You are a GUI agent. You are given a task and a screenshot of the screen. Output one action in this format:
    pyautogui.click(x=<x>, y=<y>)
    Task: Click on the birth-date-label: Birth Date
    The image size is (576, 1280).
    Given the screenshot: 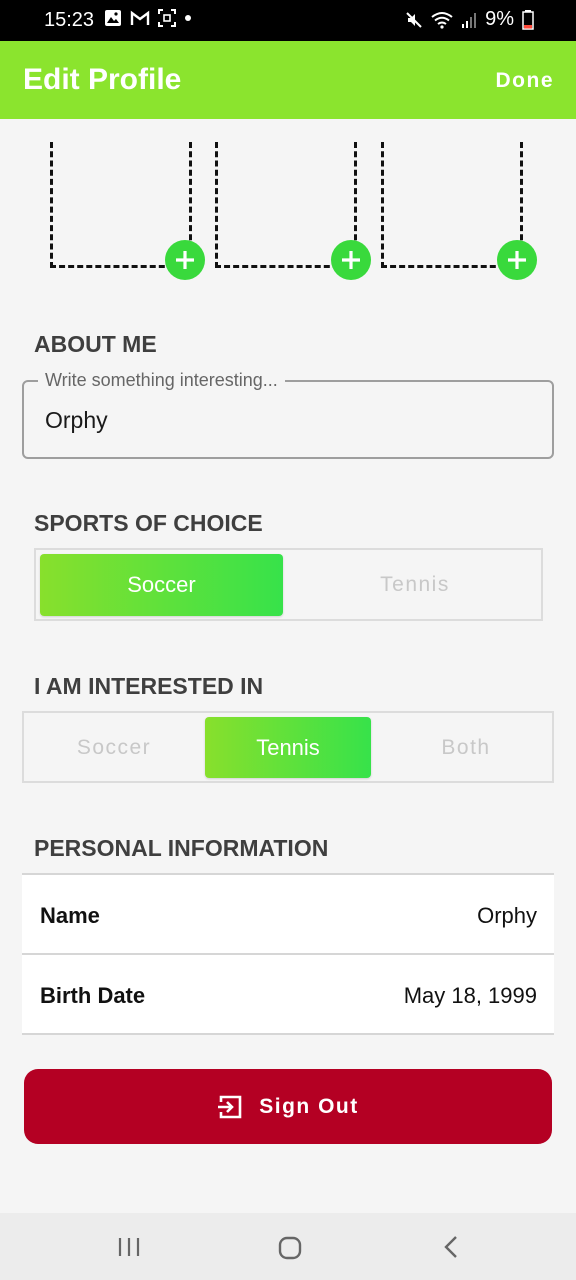 What is the action you would take?
    pyautogui.click(x=93, y=995)
    